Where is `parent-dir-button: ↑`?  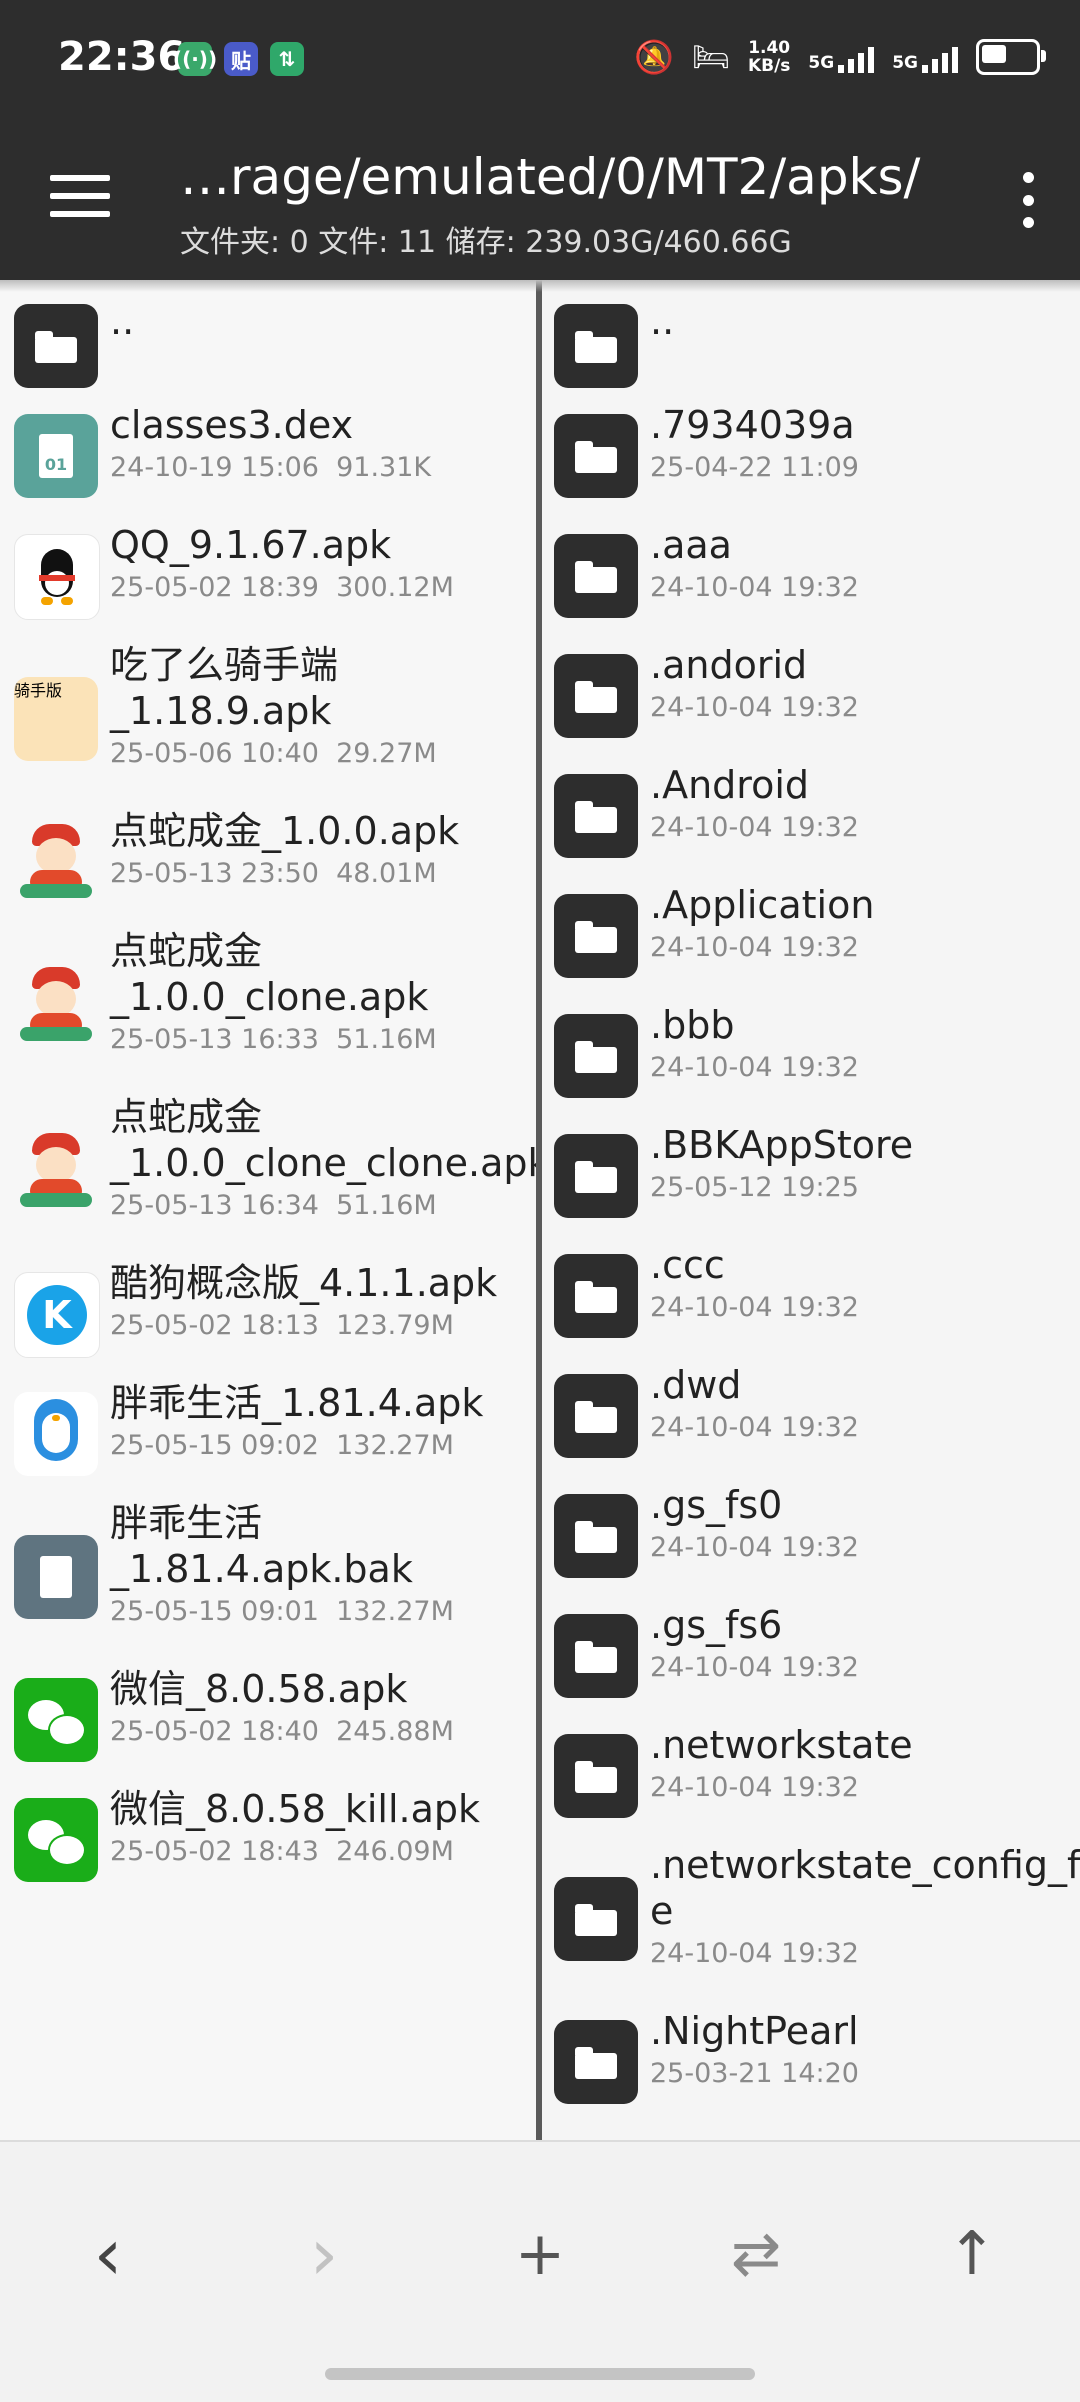
parent-dir-button: ↑ is located at coordinates (972, 2254).